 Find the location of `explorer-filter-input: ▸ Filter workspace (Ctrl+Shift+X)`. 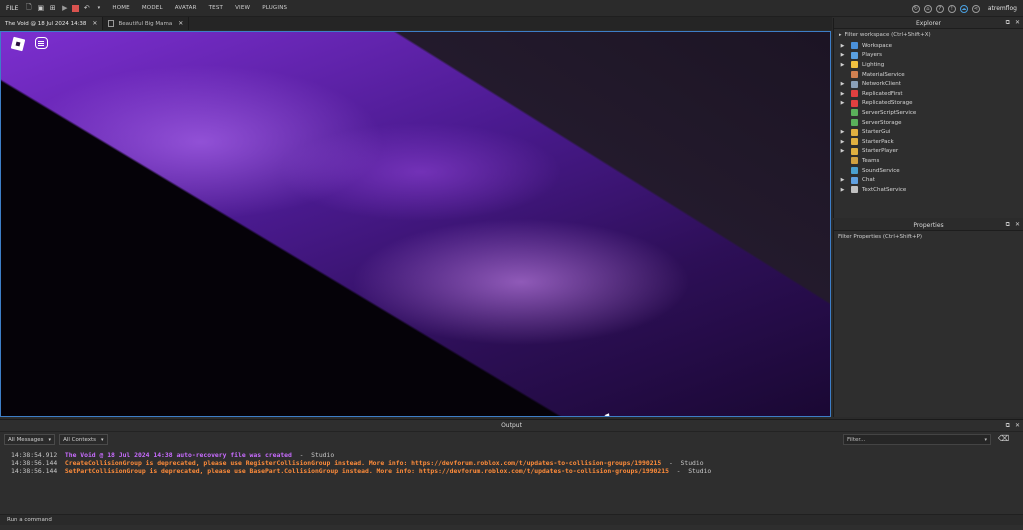

explorer-filter-input: ▸ Filter workspace (Ctrl+Shift+X) is located at coordinates (928, 34).